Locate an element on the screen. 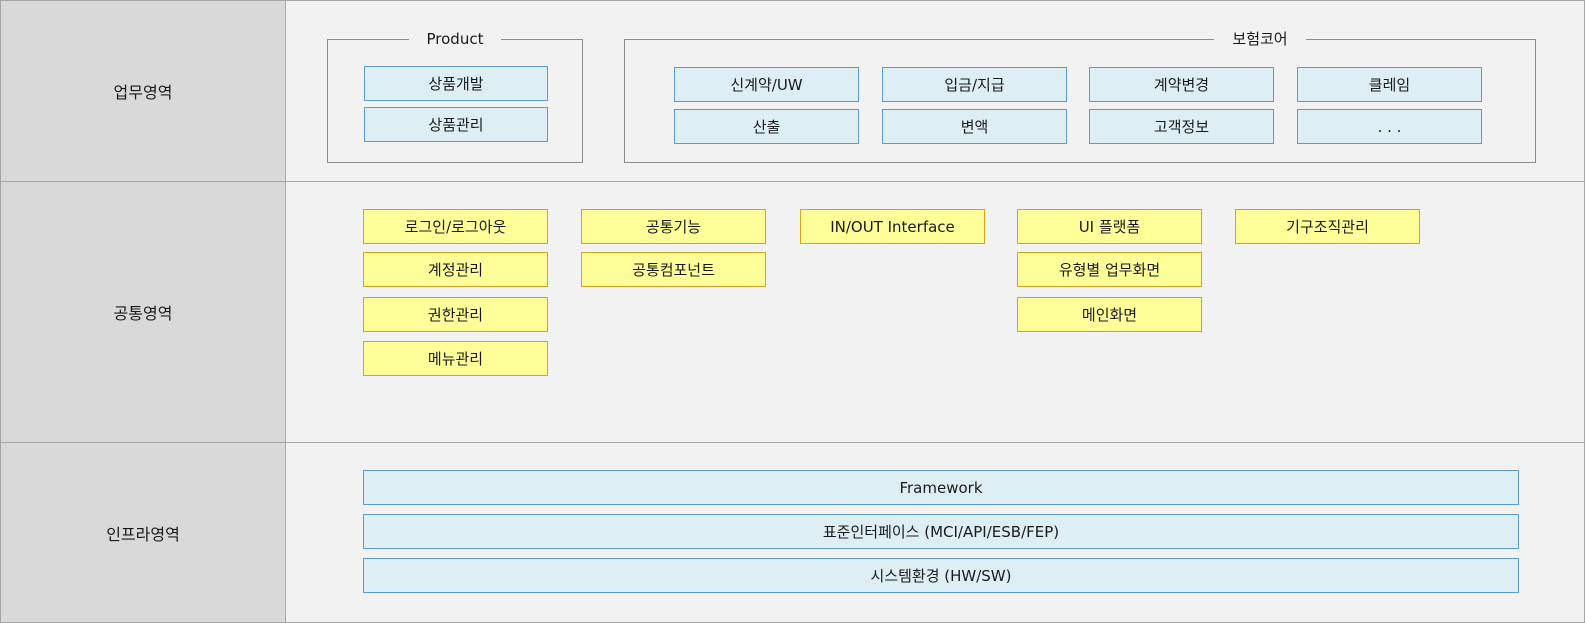 Image resolution: width=1585 pixels, height=623 pixels. common-item: 기구조직관리 is located at coordinates (1327, 226).